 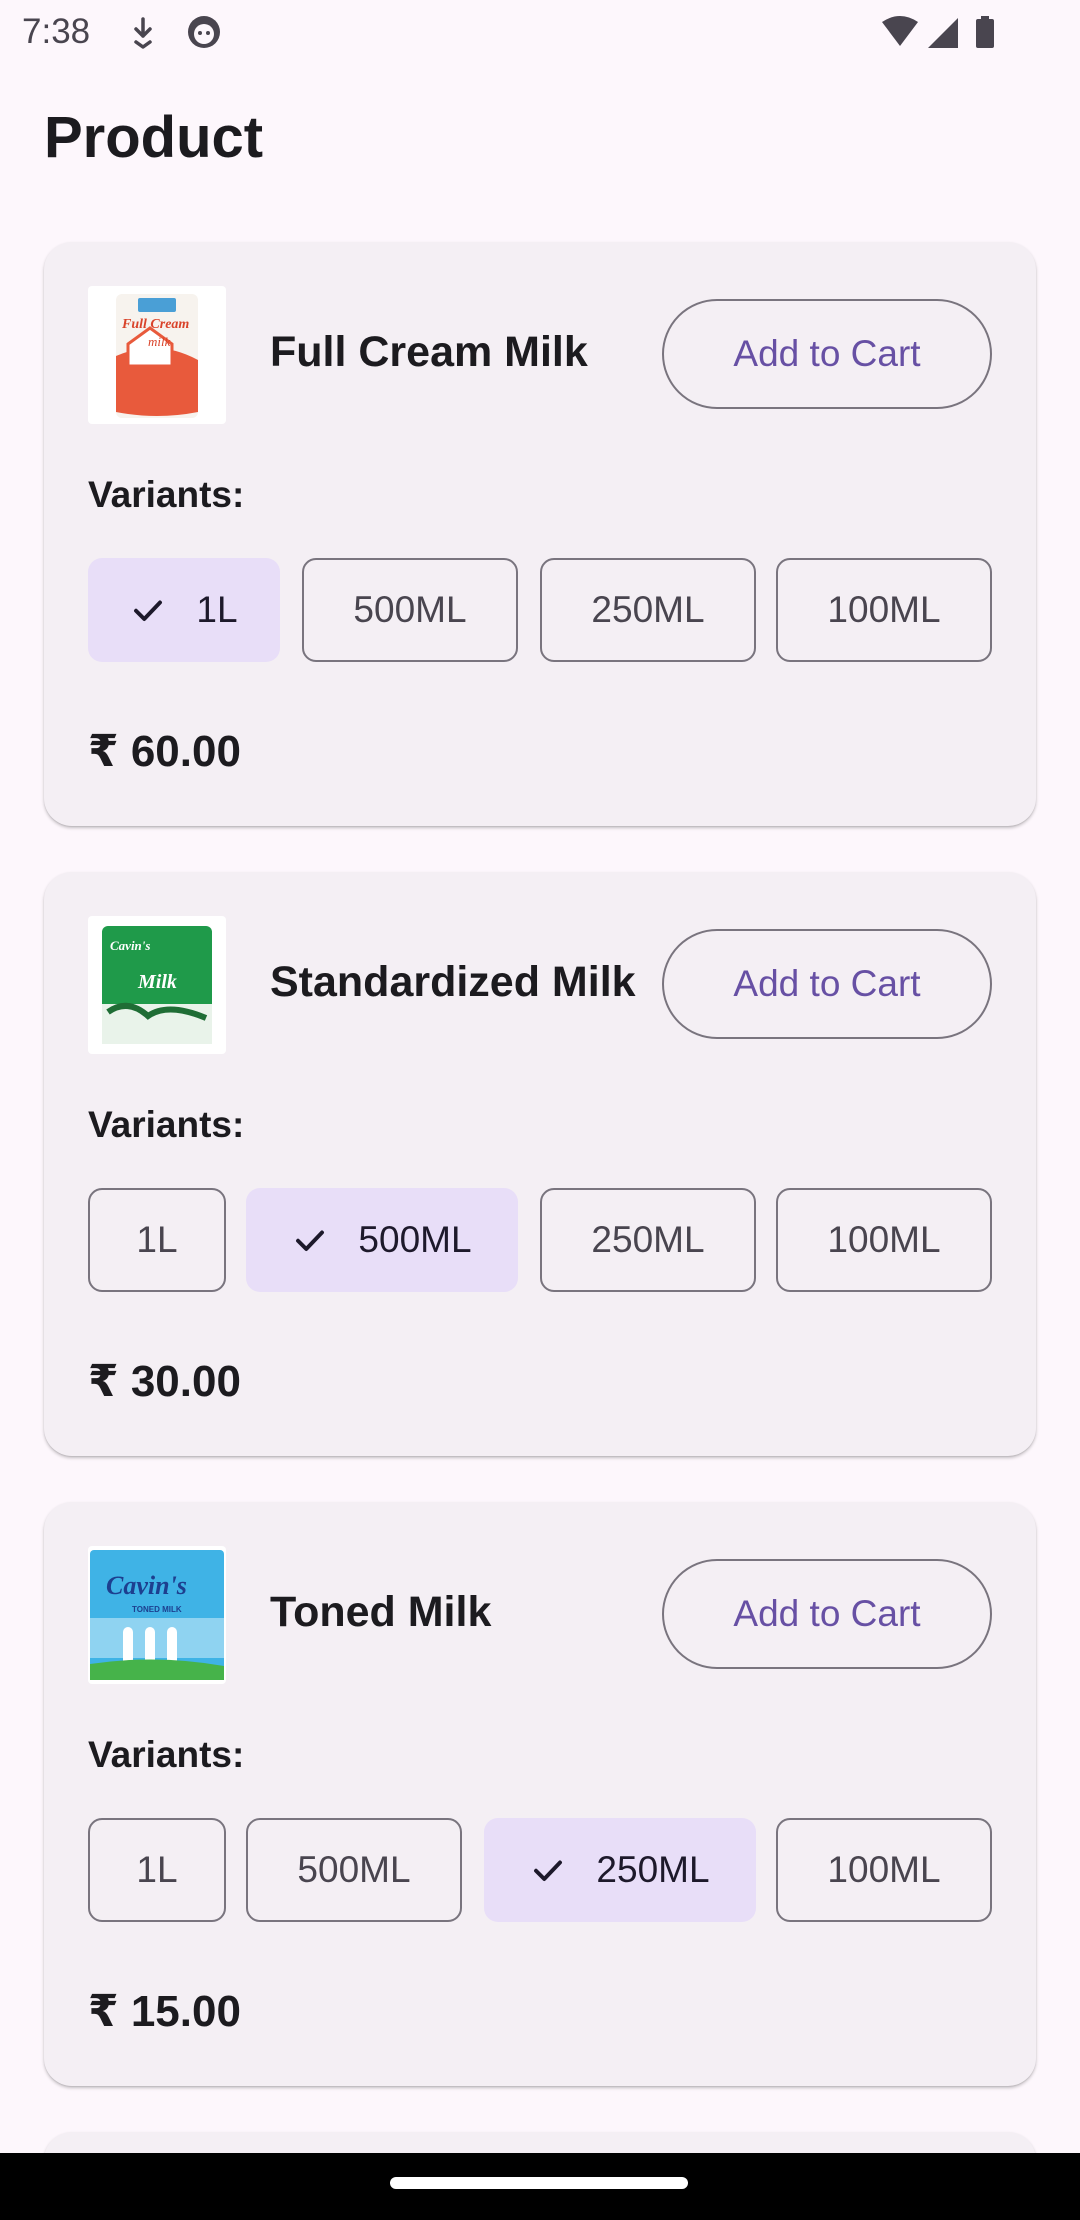 What do you see at coordinates (900, 31) in the screenshot?
I see `wifi-icon` at bounding box center [900, 31].